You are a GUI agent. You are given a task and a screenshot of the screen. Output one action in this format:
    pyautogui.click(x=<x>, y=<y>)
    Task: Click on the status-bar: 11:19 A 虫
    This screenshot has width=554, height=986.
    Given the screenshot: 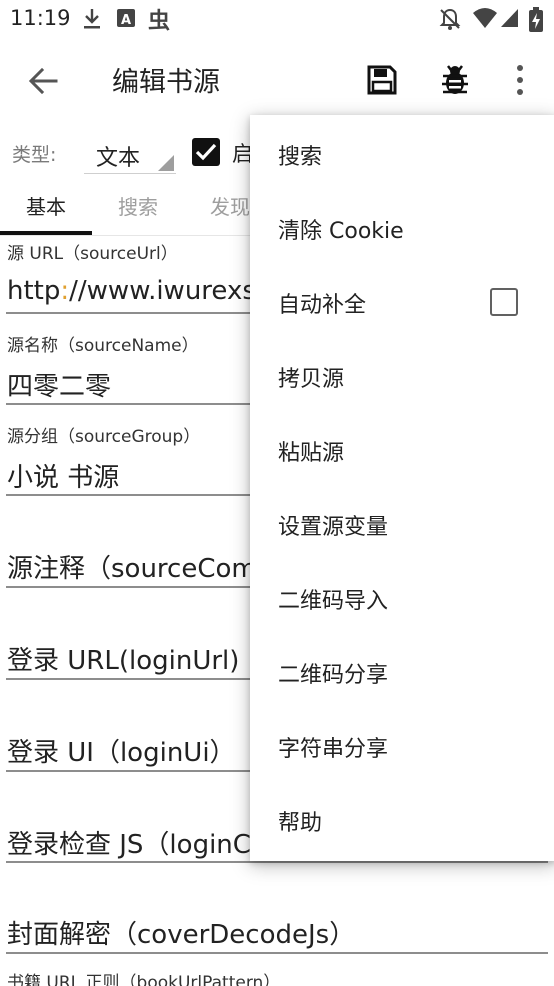 What is the action you would take?
    pyautogui.click(x=277, y=19)
    